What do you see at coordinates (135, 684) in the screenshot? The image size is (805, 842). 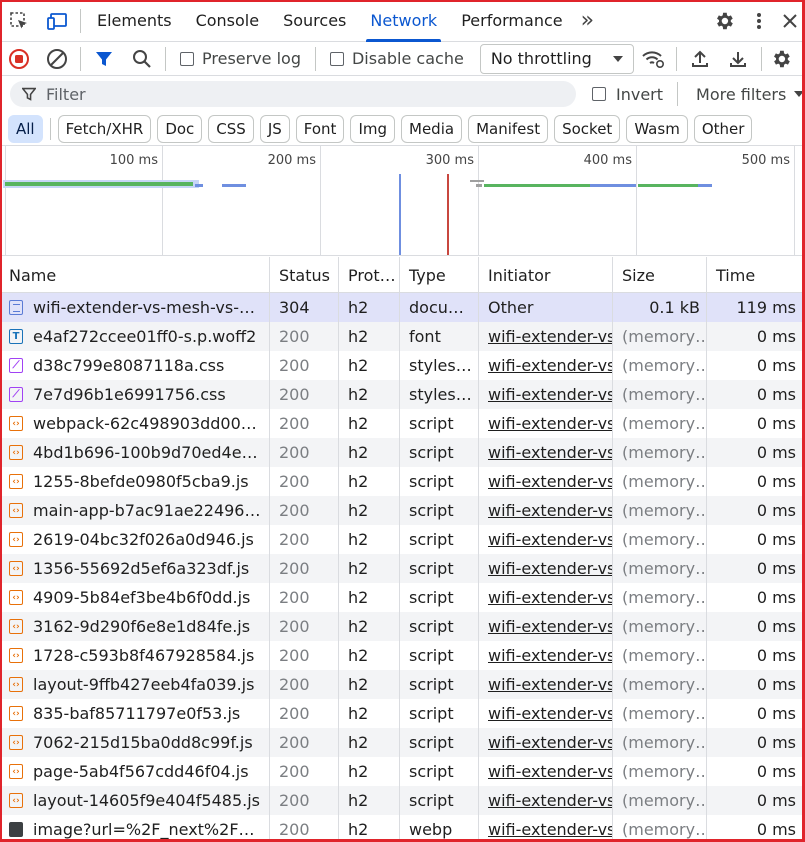 I see `cell-name: ‹› layout-9ffb427eeb4fa039.js` at bounding box center [135, 684].